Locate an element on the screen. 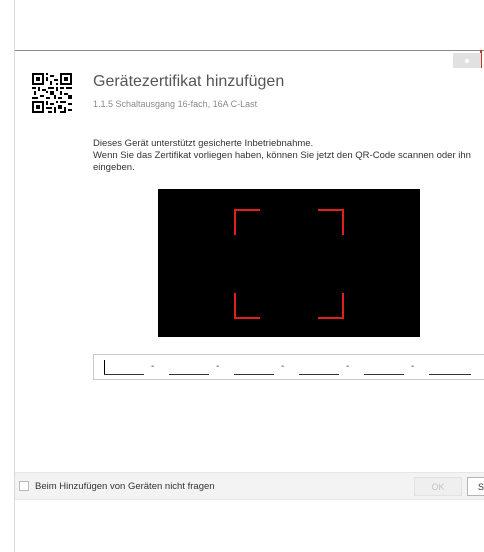 Image resolution: width=484 pixels, height=552 pixels. close-icon is located at coordinates (467, 60).